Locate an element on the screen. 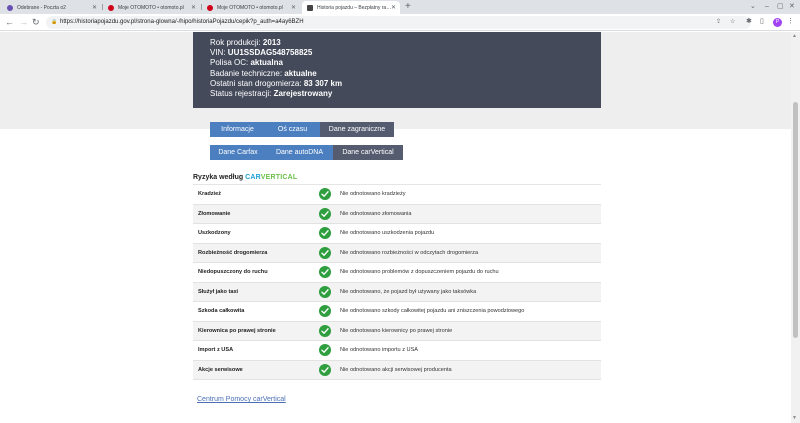  tab-dane-carfax: Dane Carfax is located at coordinates (238, 152).